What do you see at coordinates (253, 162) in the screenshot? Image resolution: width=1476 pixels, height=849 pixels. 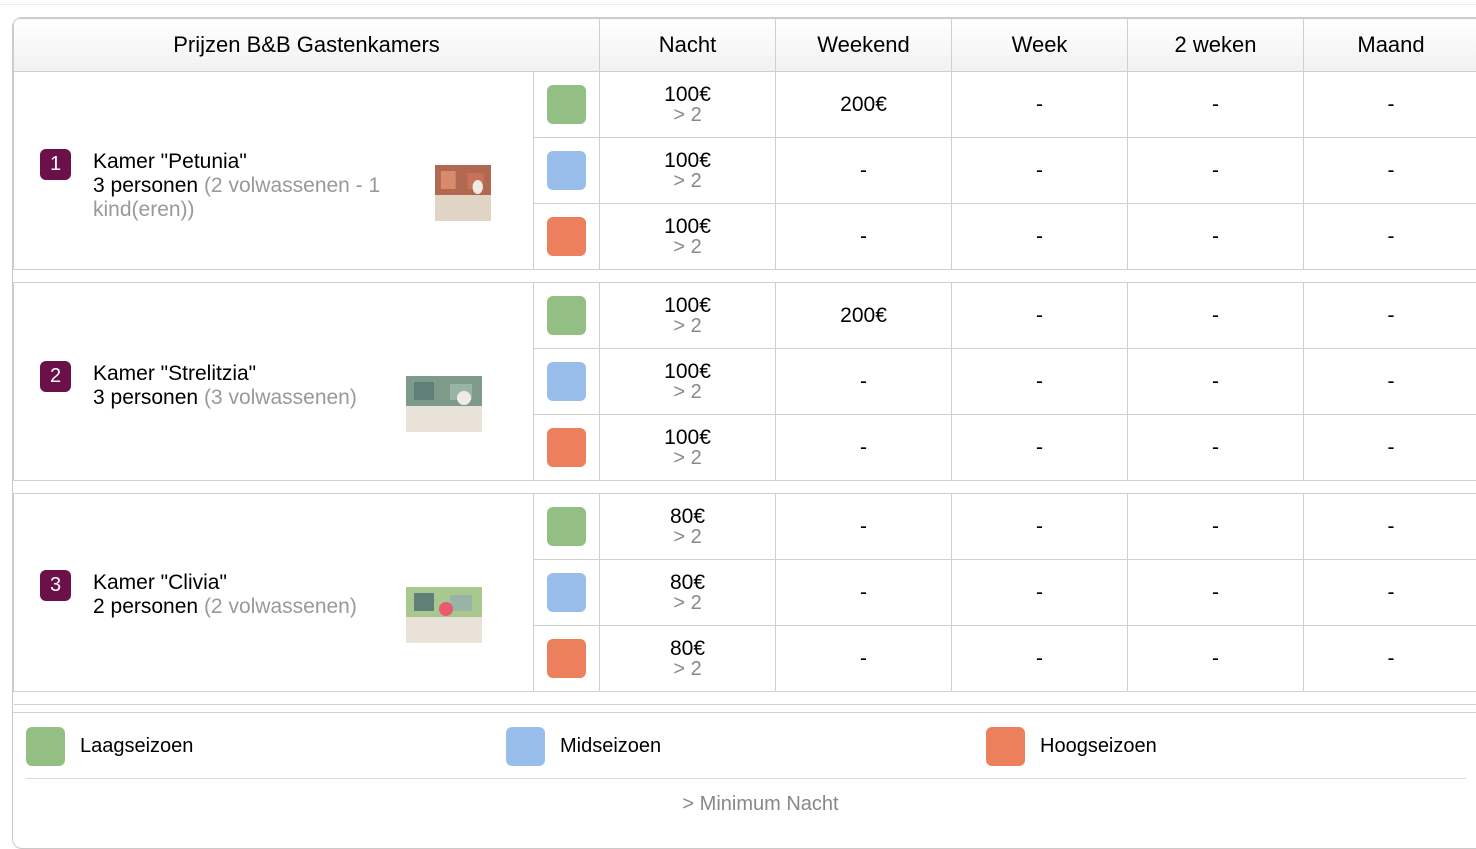 I see `room-name: Kamer "Petunia"` at bounding box center [253, 162].